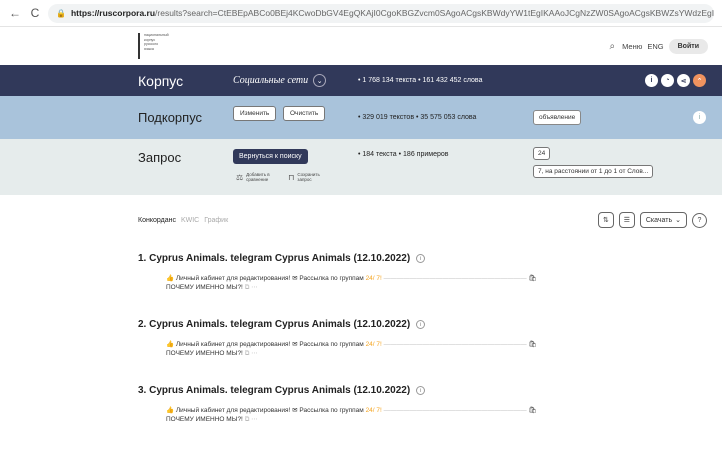 This screenshot has width=722, height=451. I want to click on lock-icon: 🔒, so click(61, 13).